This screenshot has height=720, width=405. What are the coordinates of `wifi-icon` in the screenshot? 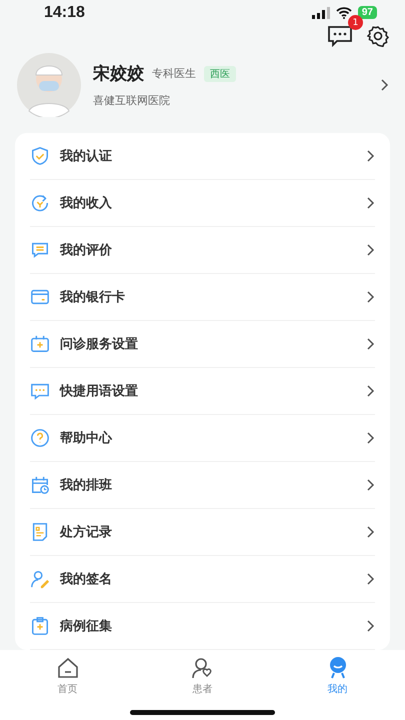 It's located at (344, 12).